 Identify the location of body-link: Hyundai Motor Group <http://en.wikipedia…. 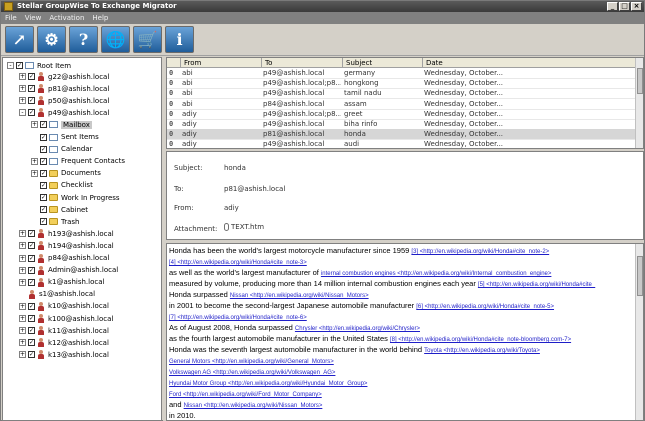
(268, 384).